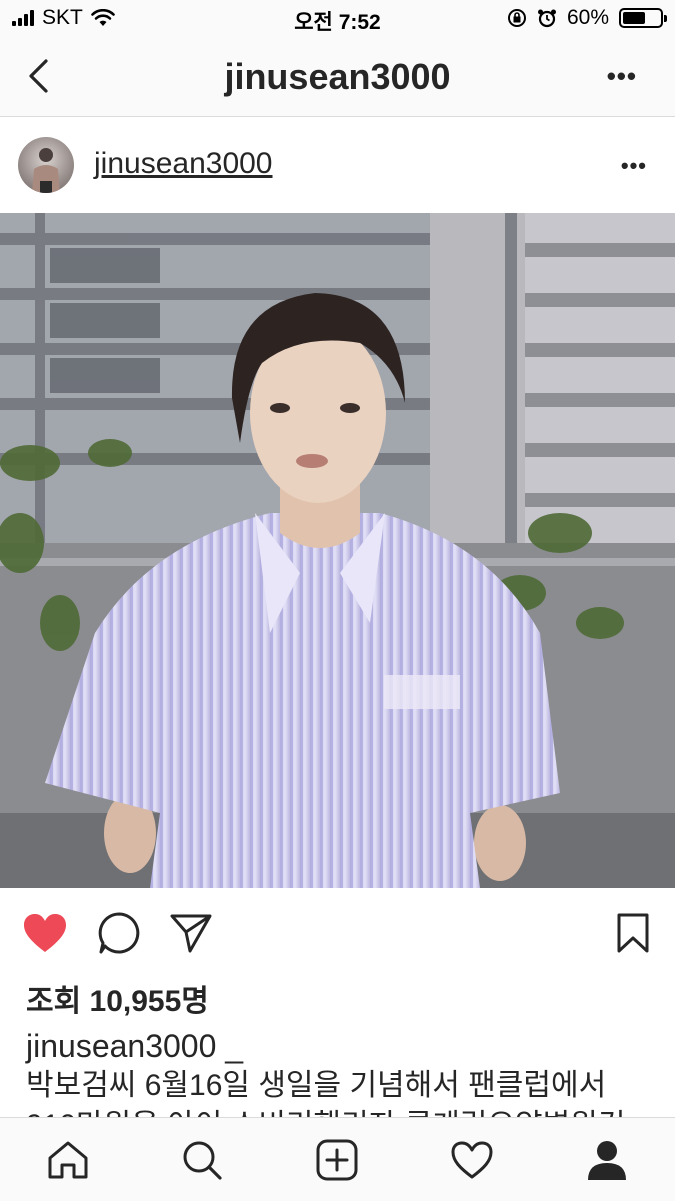 Image resolution: width=675 pixels, height=1201 pixels. I want to click on post-username: jinusean3000, so click(183, 164).